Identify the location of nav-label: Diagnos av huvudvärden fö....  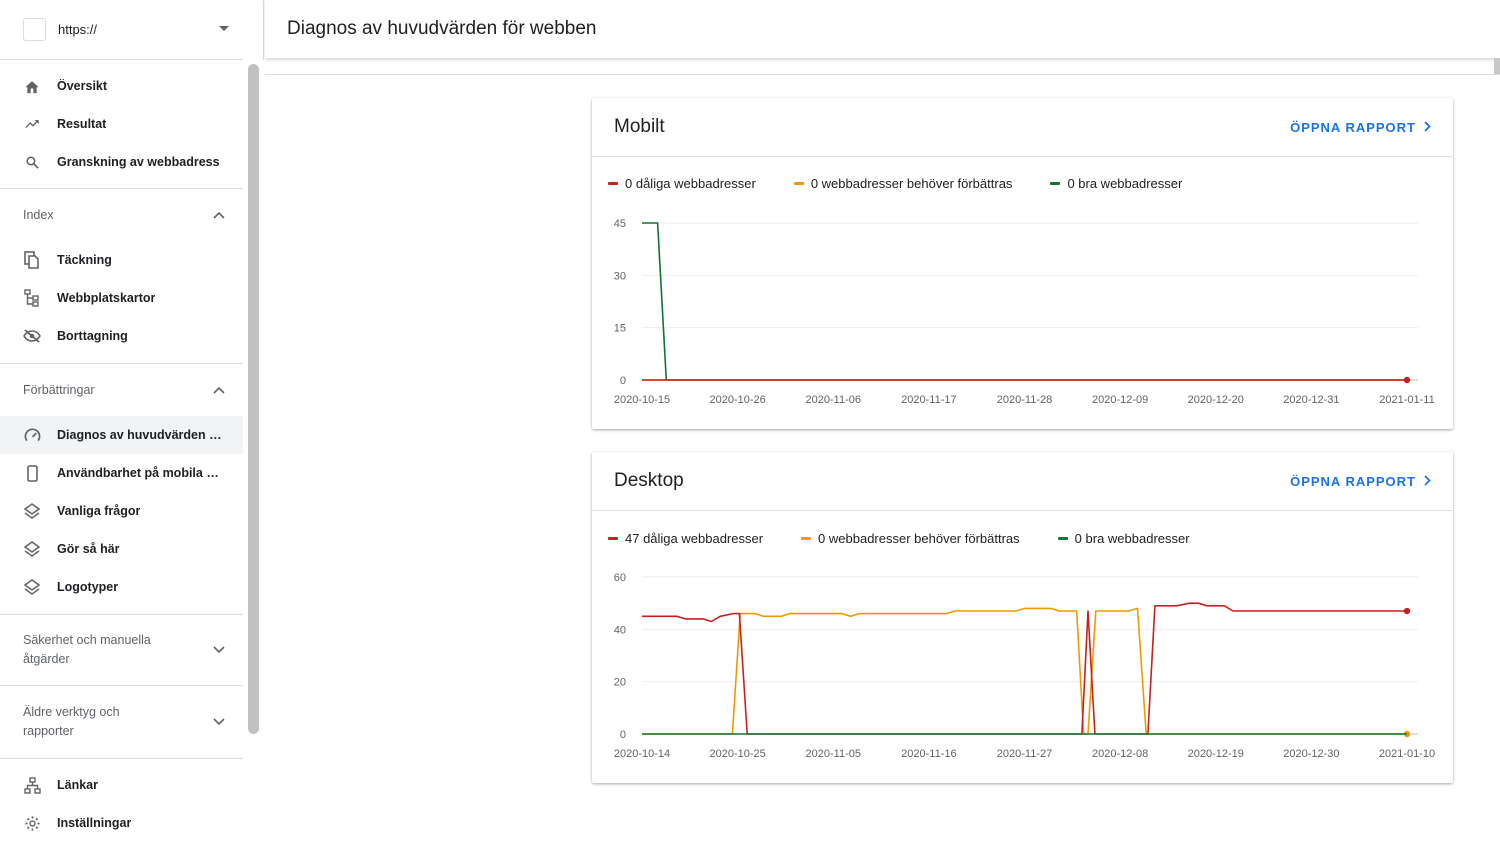
(139, 435).